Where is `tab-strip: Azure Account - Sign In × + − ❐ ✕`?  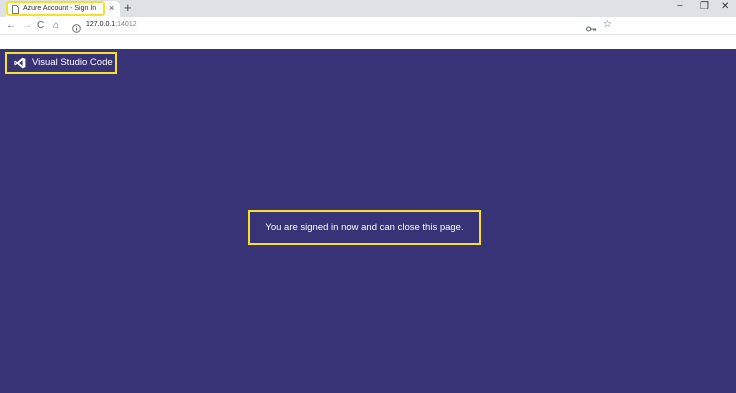 tab-strip: Azure Account - Sign In × + − ❐ ✕ is located at coordinates (368, 8).